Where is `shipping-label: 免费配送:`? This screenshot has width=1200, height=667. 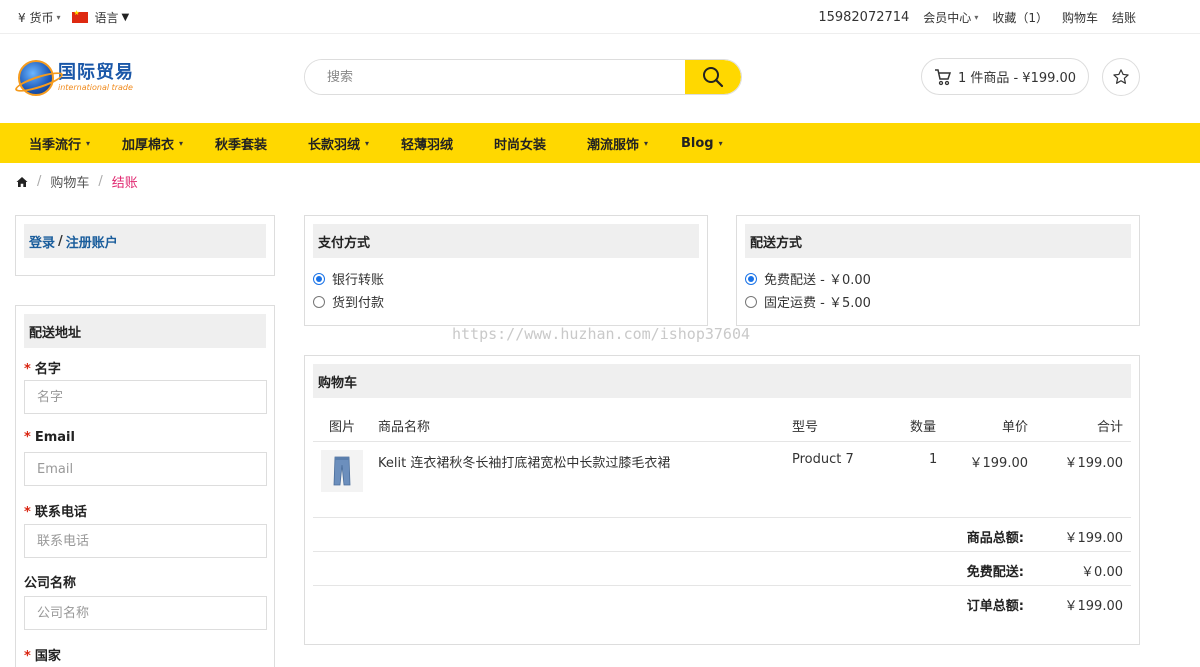
shipping-label: 免费配送: is located at coordinates (995, 572).